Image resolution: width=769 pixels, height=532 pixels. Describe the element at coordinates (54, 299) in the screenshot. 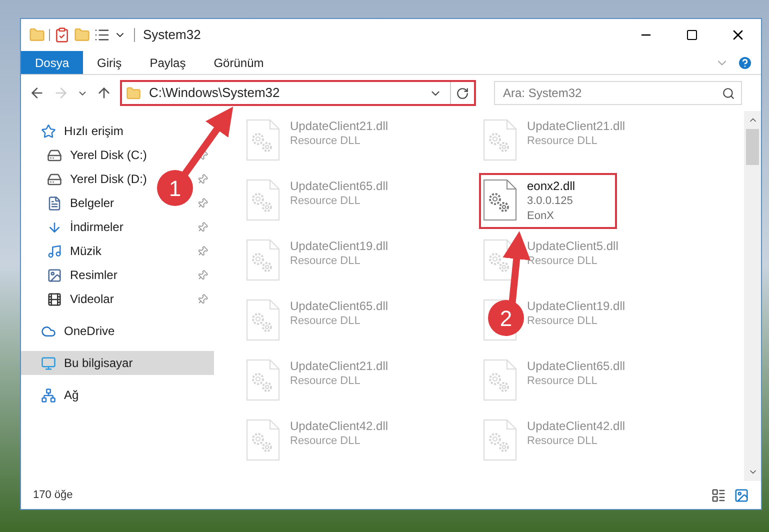

I see `film-icon` at that location.